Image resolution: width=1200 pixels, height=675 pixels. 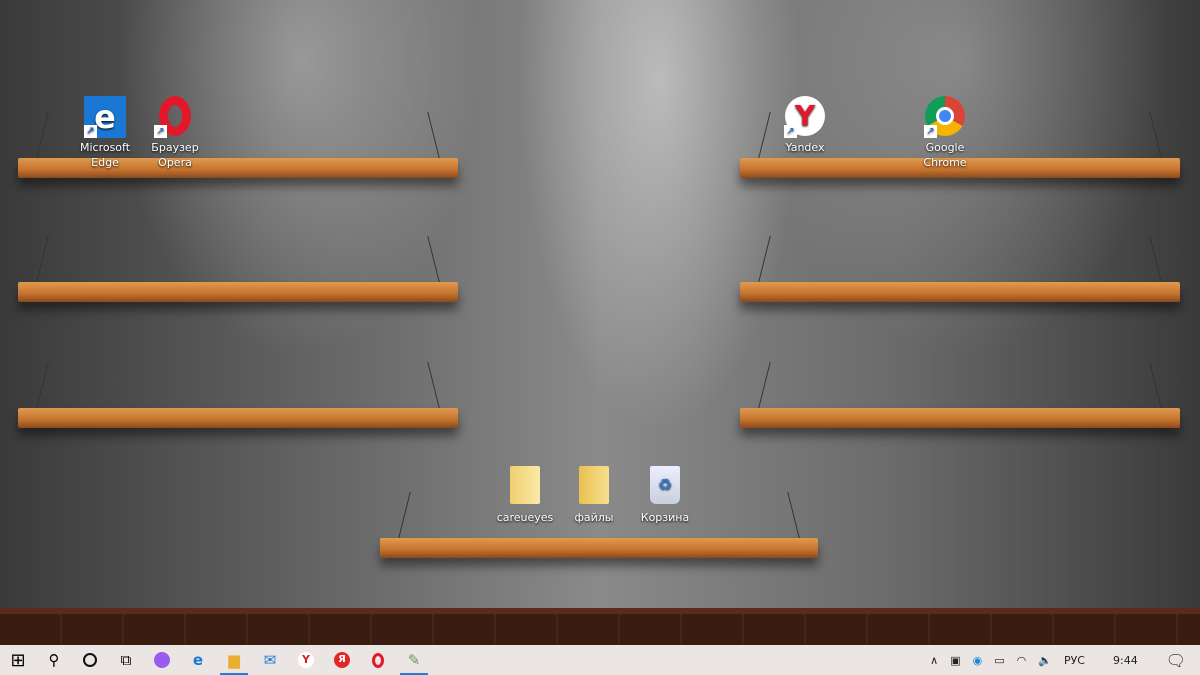 What do you see at coordinates (198, 660) in the screenshot?
I see `edge-icon: e` at bounding box center [198, 660].